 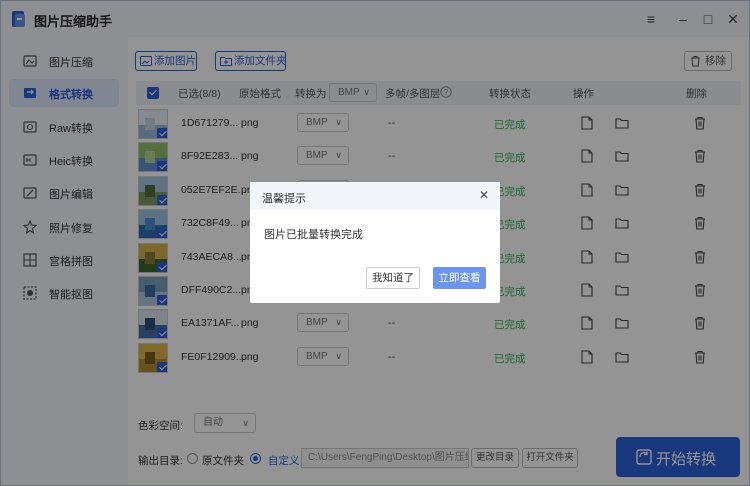 What do you see at coordinates (484, 195) in the screenshot?
I see `dialog-close-icon: ✕` at bounding box center [484, 195].